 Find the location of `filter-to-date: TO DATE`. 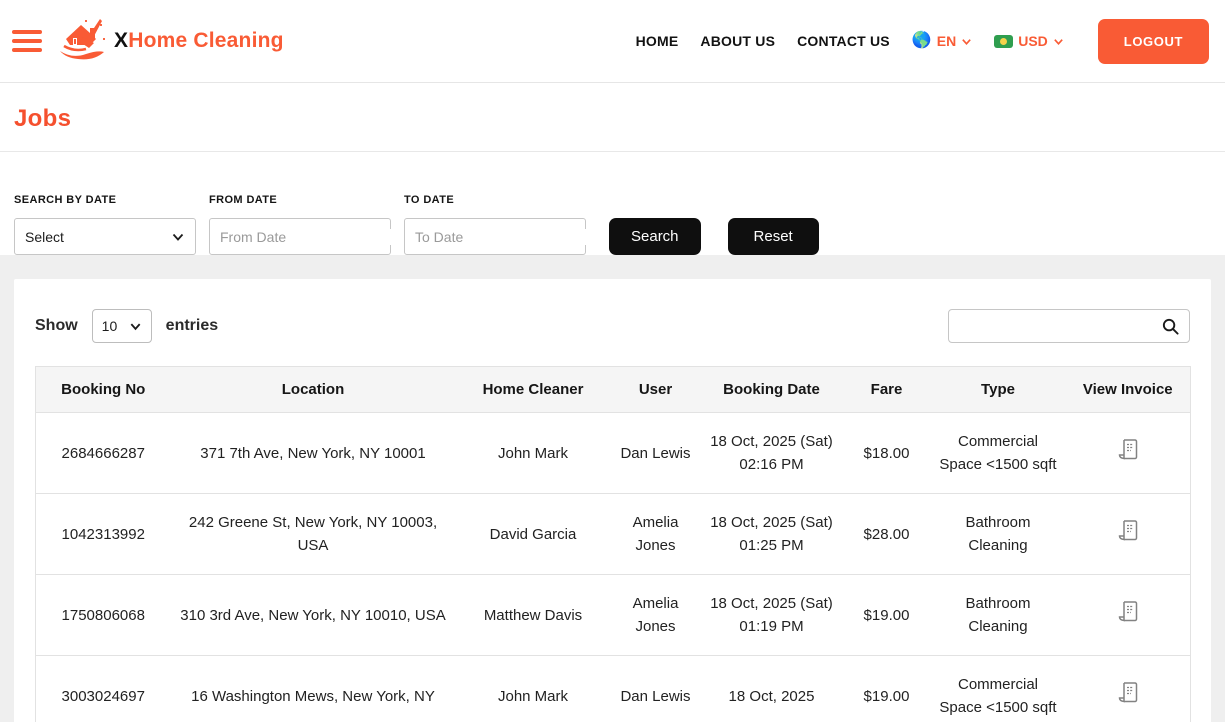

filter-to-date: TO DATE is located at coordinates (500, 224).